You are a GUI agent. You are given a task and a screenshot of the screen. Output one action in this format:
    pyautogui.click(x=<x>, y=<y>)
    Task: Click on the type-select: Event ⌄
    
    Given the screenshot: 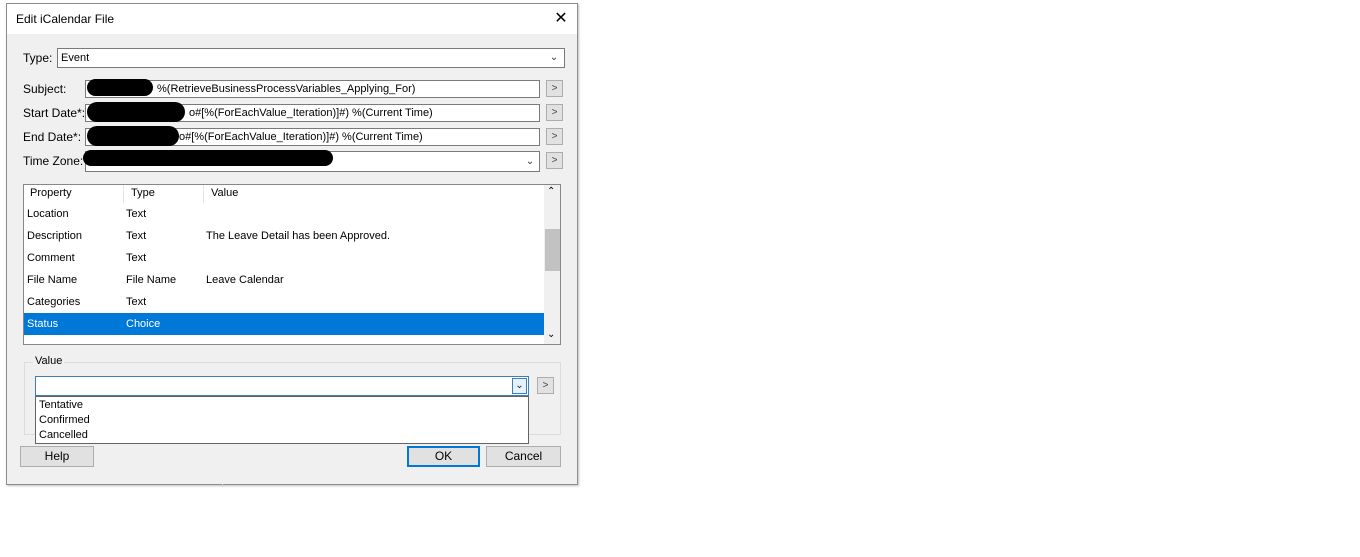 What is the action you would take?
    pyautogui.click(x=311, y=58)
    